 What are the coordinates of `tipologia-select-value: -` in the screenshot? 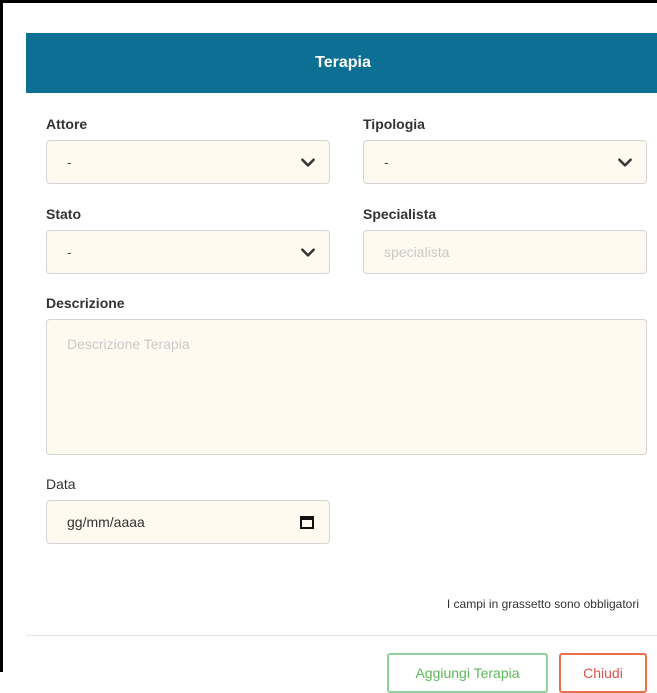 It's located at (386, 162).